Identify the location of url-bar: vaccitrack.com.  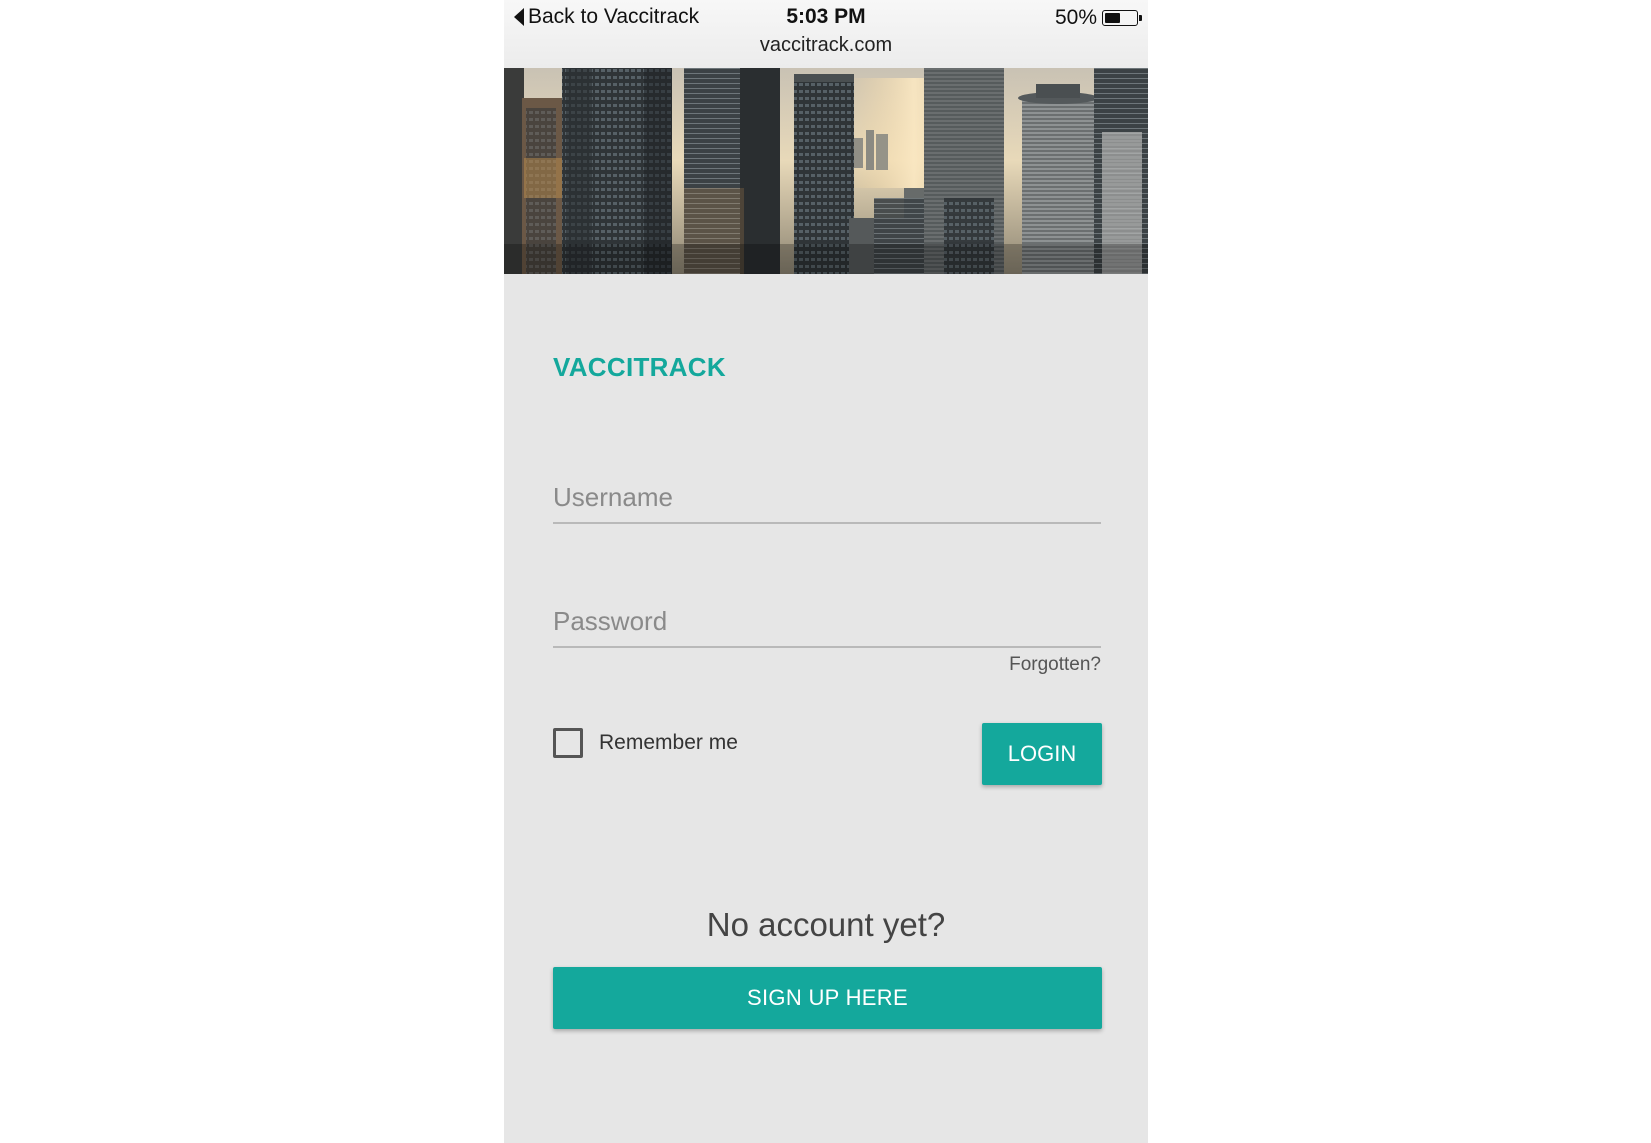
(826, 45).